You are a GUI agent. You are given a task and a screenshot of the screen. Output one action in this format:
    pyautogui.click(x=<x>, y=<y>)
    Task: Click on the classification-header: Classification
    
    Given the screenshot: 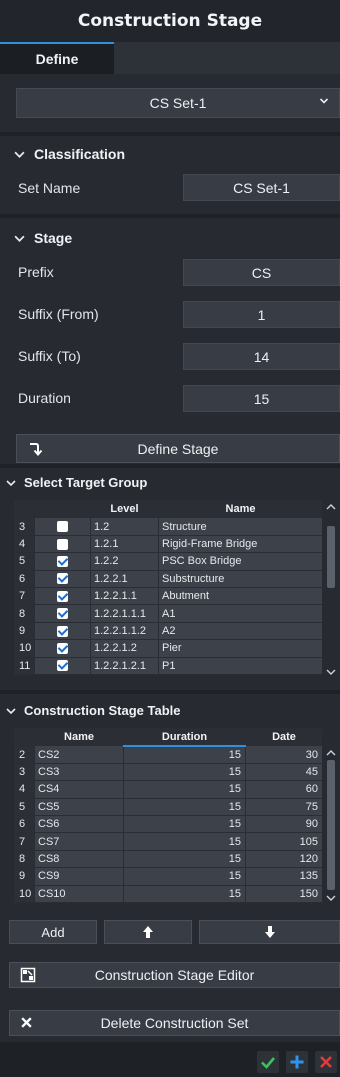 What is the action you would take?
    pyautogui.click(x=69, y=154)
    